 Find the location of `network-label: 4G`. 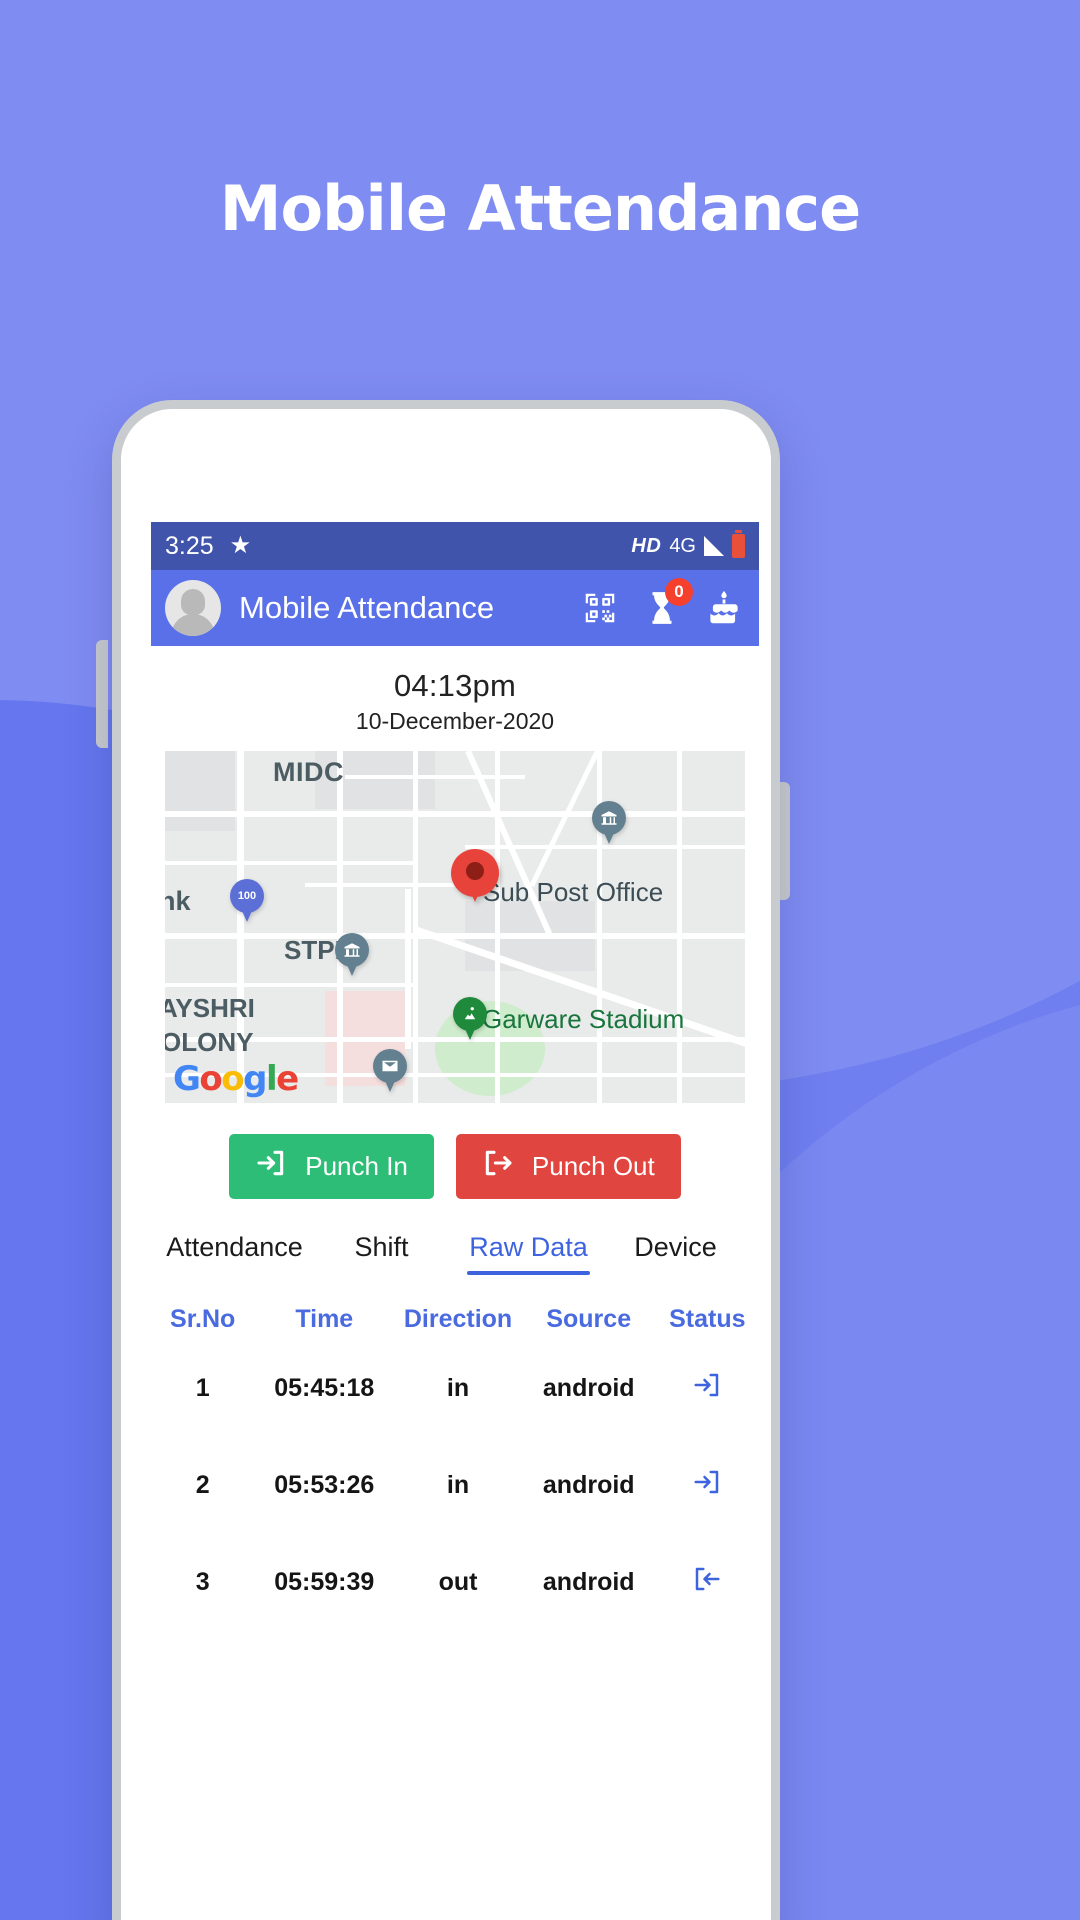

network-label: 4G is located at coordinates (682, 545).